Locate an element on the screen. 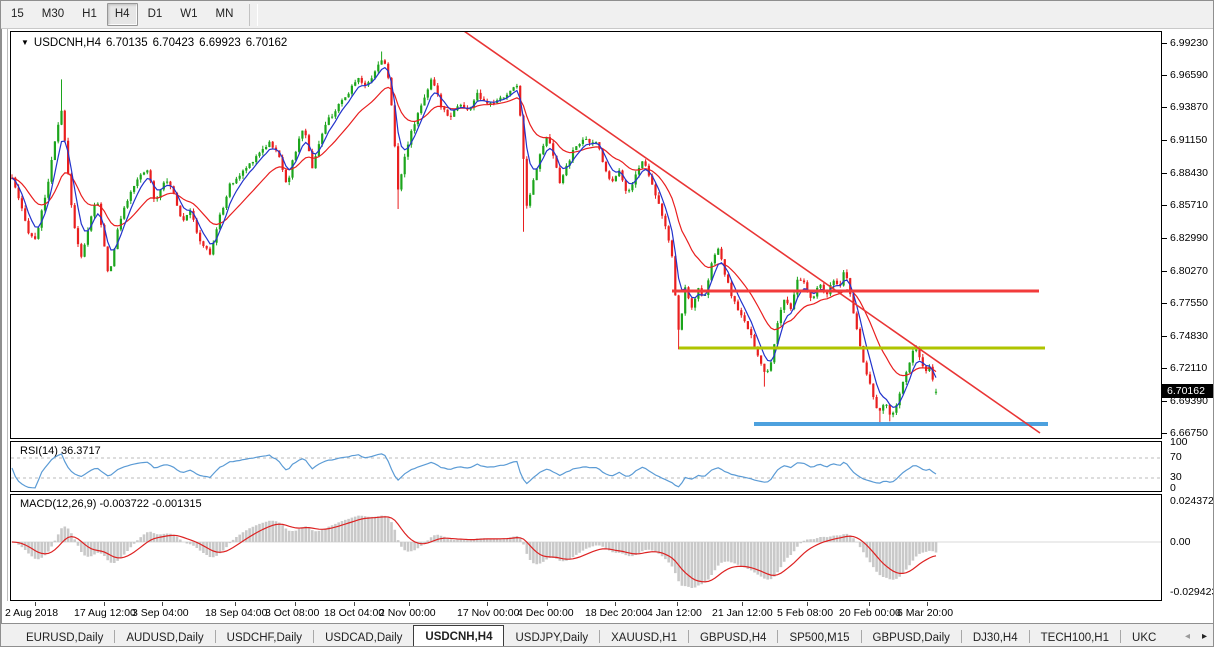 The width and height of the screenshot is (1214, 647). time-axis-label: 17 Aug 12:00 is located at coordinates (105, 613).